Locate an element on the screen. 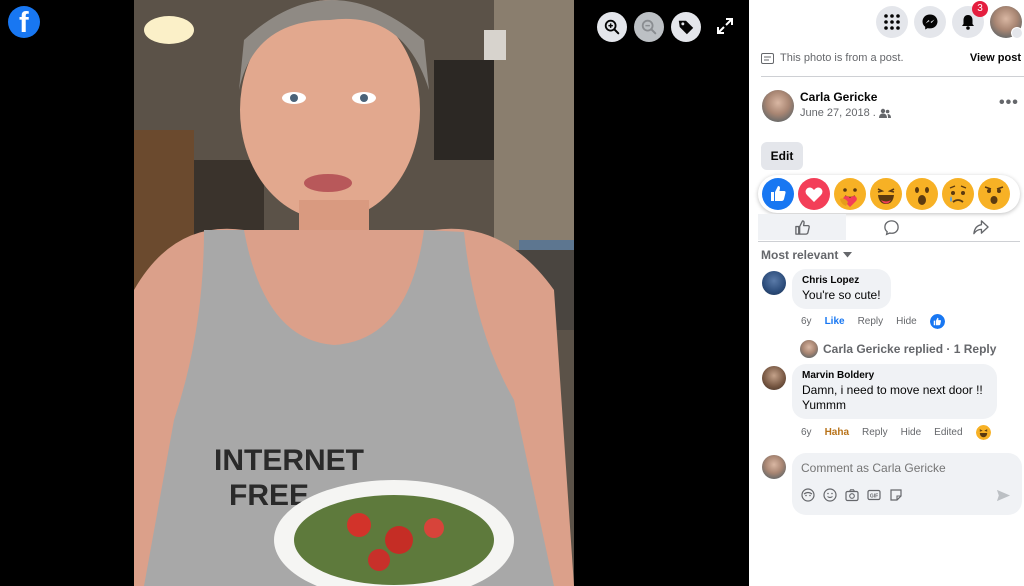 Image resolution: width=1024 pixels, height=586 pixels. composer-avatar is located at coordinates (774, 467).